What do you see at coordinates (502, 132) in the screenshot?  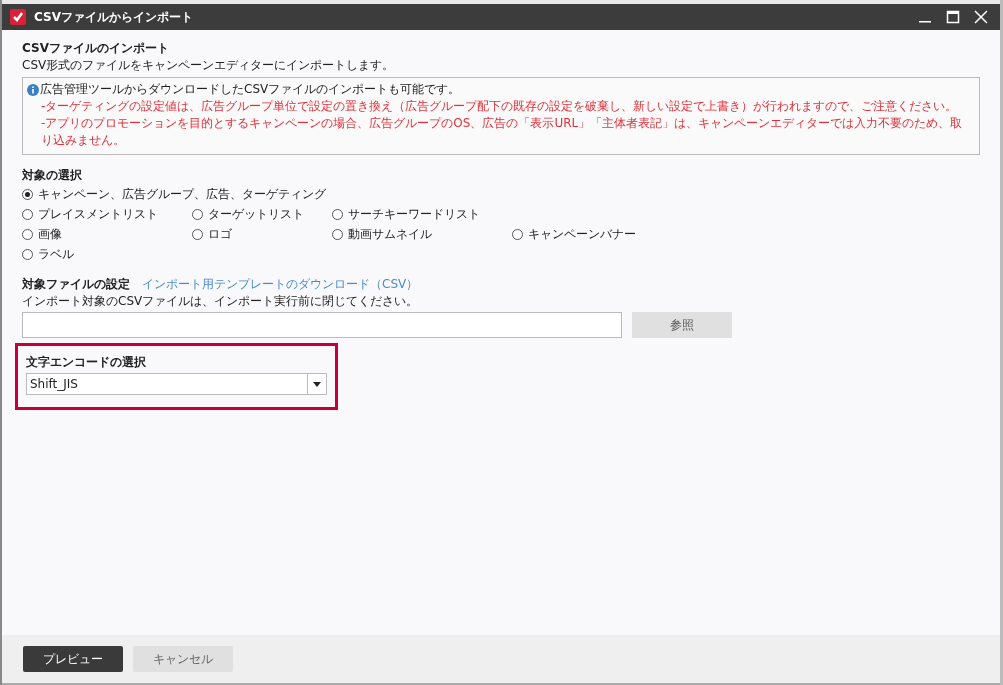 I see `warning-text: -アプリのプロモーションを目的とするキャンペーンの場合、広告グループのOS、広告の「表示URL」「主体者表記」は、キャンペーンエディターでは入力不要のため、取り込みません。` at bounding box center [502, 132].